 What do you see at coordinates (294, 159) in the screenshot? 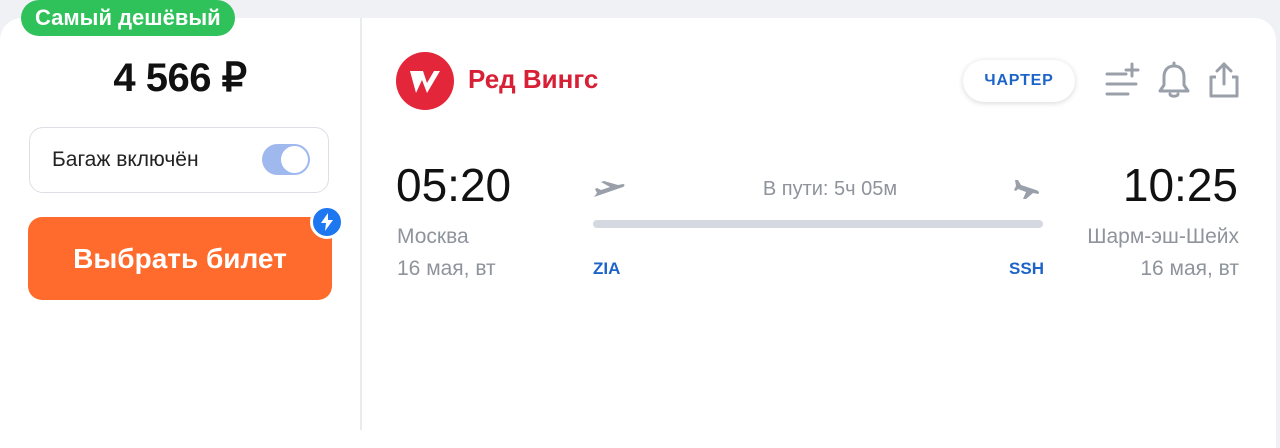
I see `toggle-knob` at bounding box center [294, 159].